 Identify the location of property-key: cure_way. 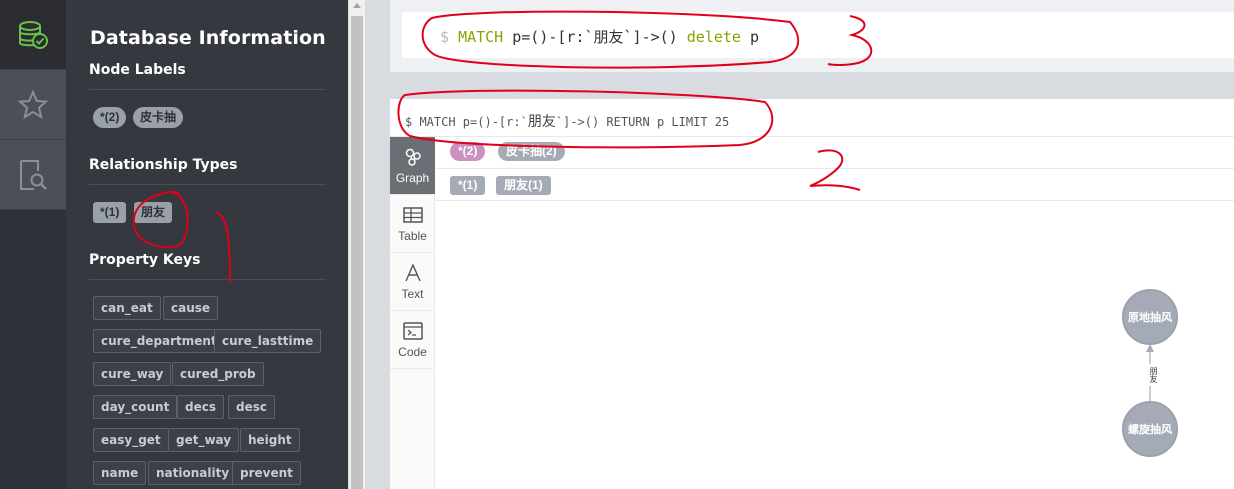
(132, 374).